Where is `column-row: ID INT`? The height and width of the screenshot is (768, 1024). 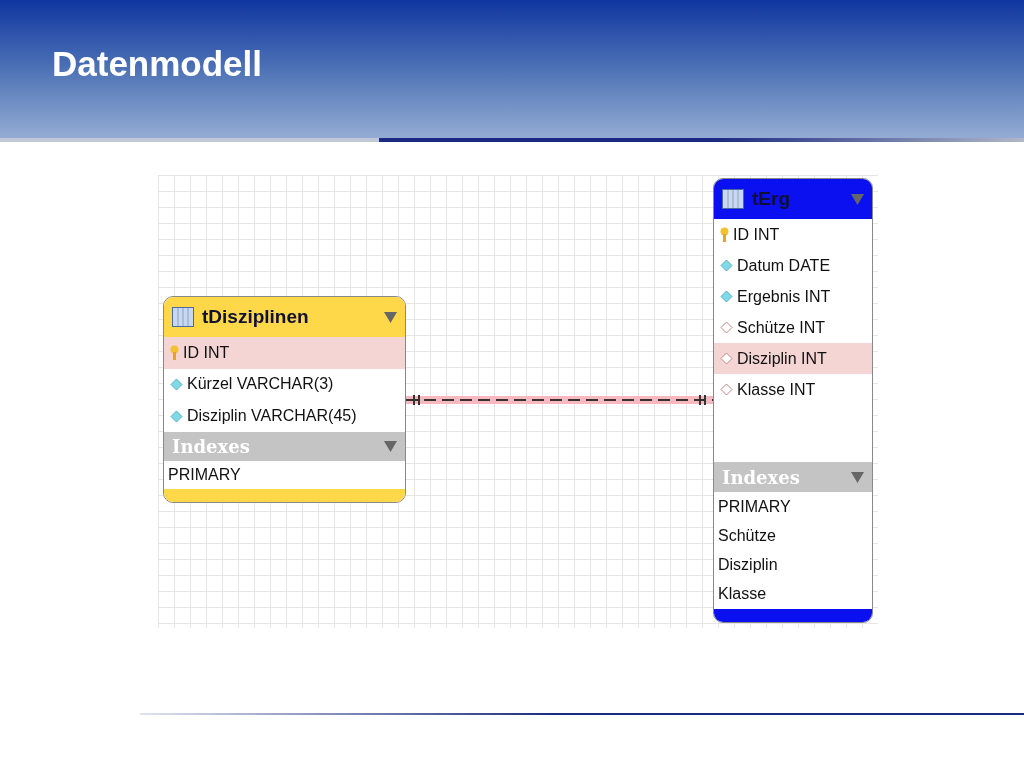
column-row: ID INT is located at coordinates (284, 353).